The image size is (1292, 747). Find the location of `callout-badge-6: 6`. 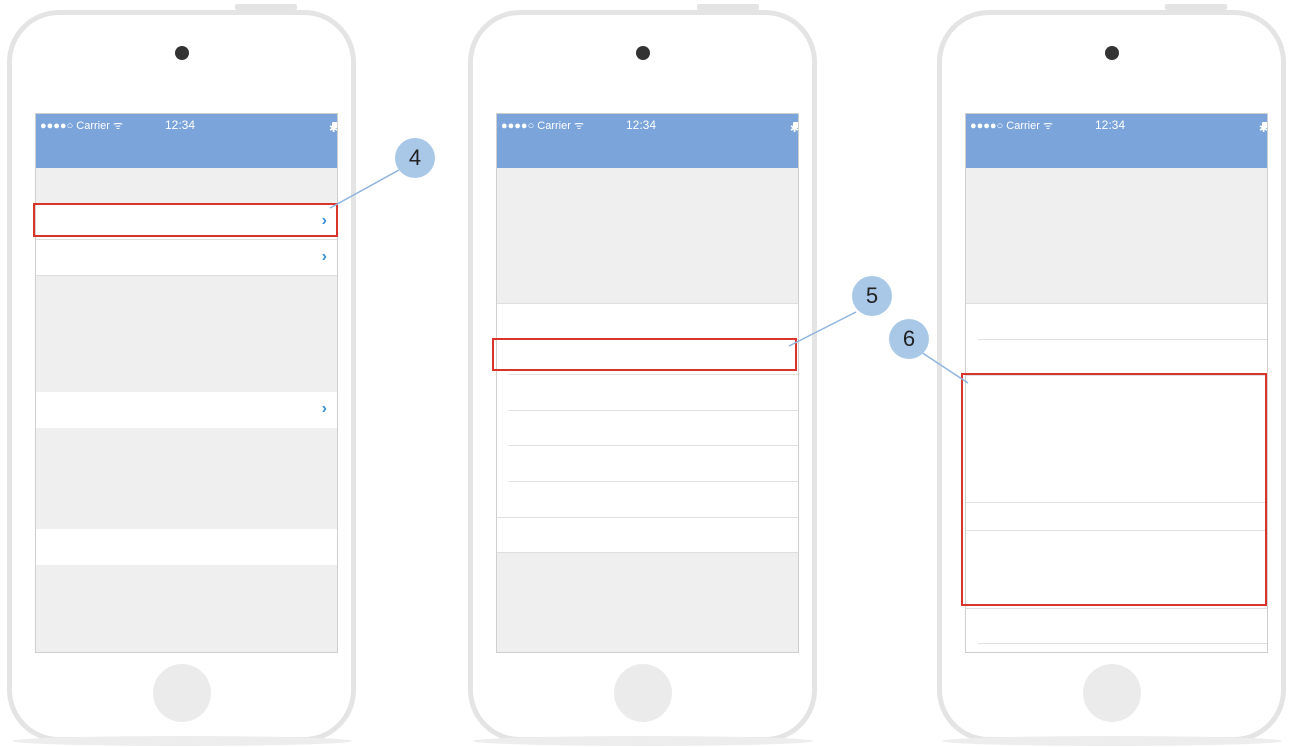

callout-badge-6: 6 is located at coordinates (909, 339).